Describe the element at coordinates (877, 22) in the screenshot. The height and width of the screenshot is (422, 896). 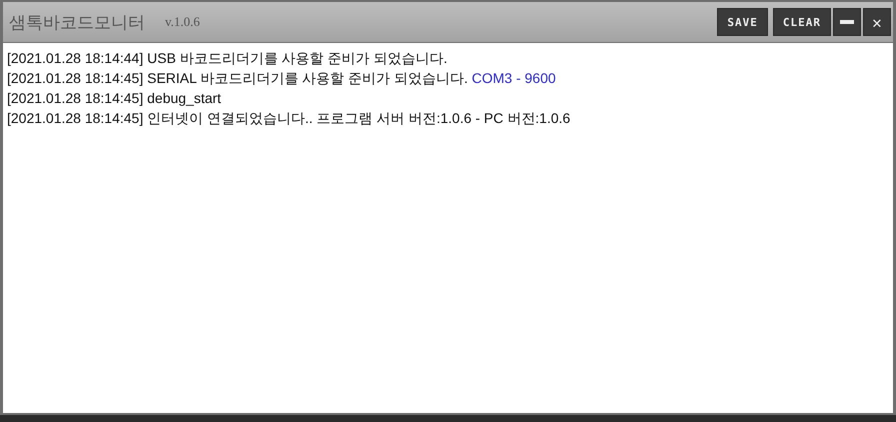
I see `close-button: ✕` at that location.